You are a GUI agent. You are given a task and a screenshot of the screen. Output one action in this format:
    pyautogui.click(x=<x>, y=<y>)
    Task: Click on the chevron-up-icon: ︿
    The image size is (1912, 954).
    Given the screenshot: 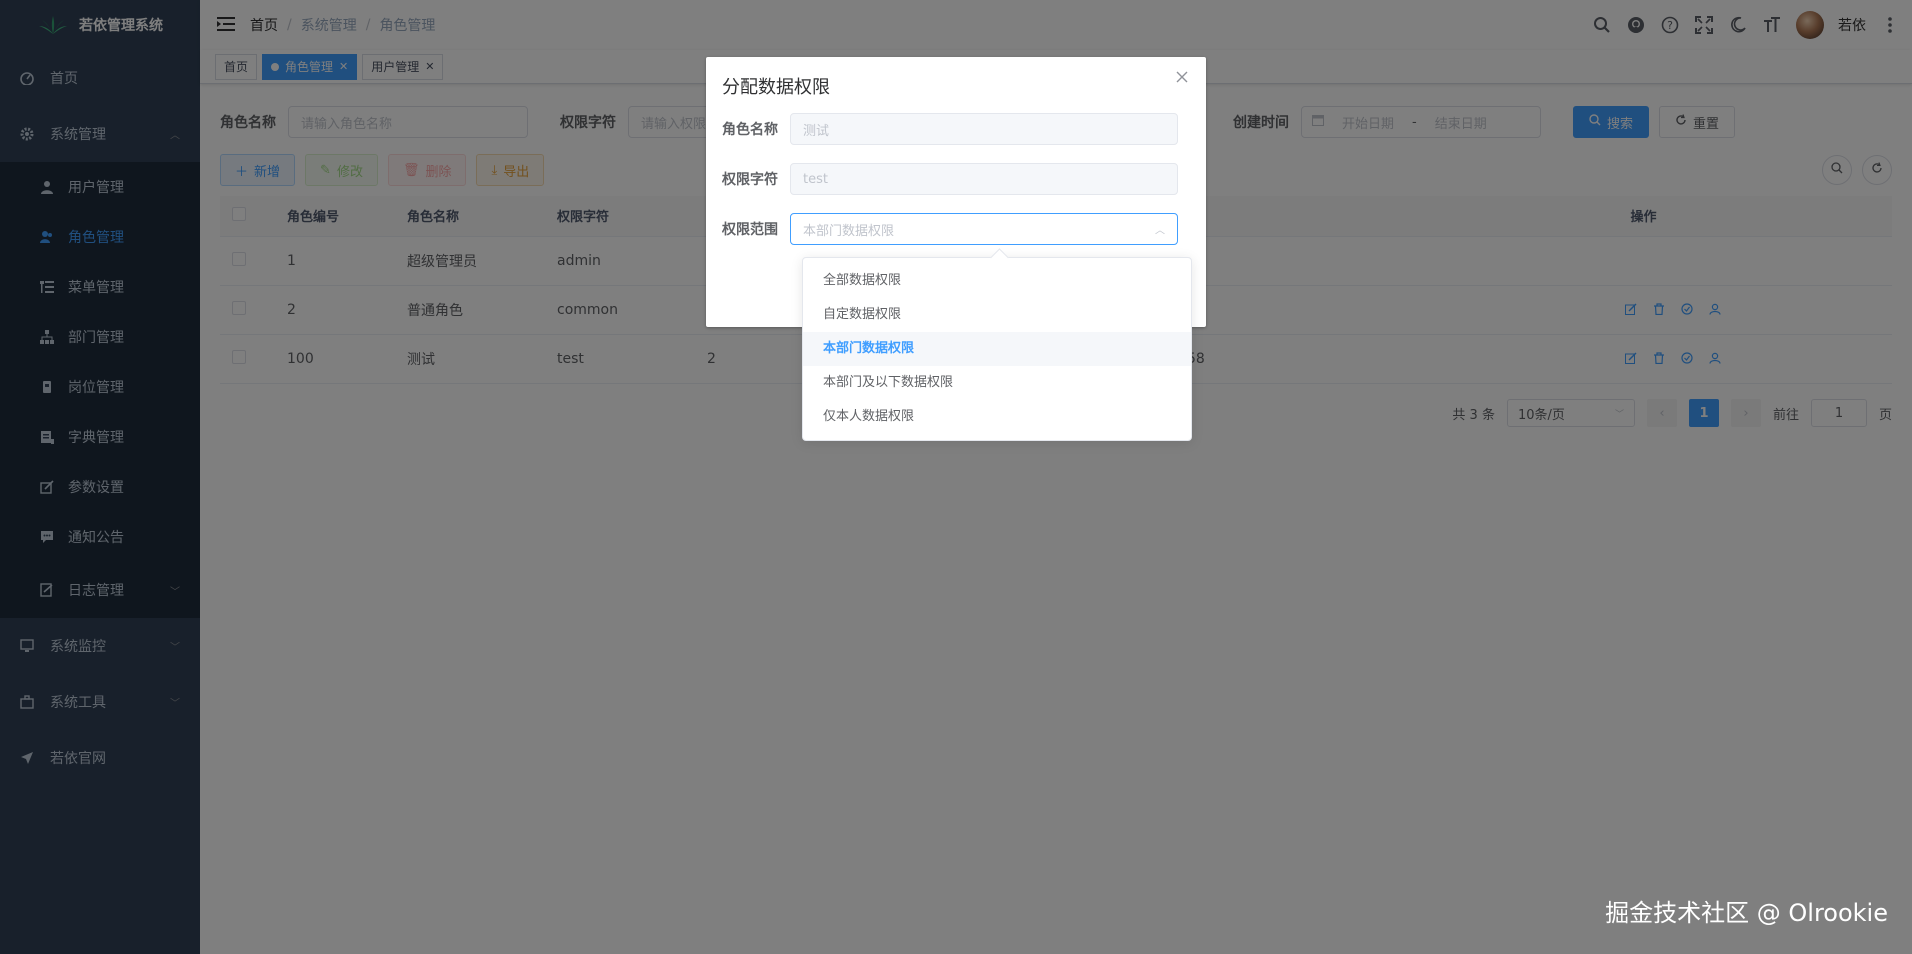 What is the action you would take?
    pyautogui.click(x=1160, y=231)
    